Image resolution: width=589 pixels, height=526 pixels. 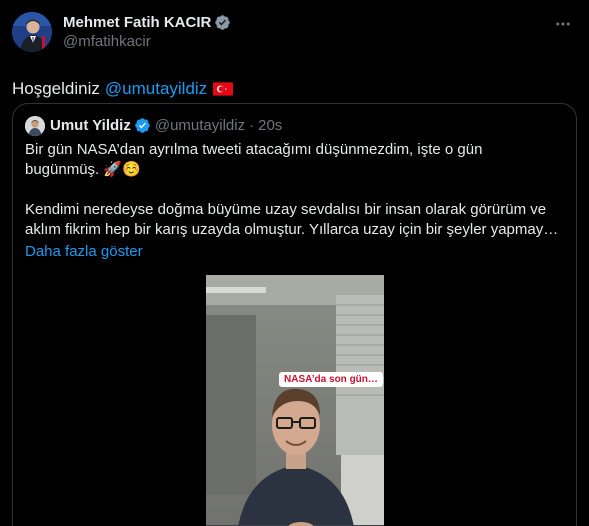 I want to click on more-options-button, so click(x=563, y=24).